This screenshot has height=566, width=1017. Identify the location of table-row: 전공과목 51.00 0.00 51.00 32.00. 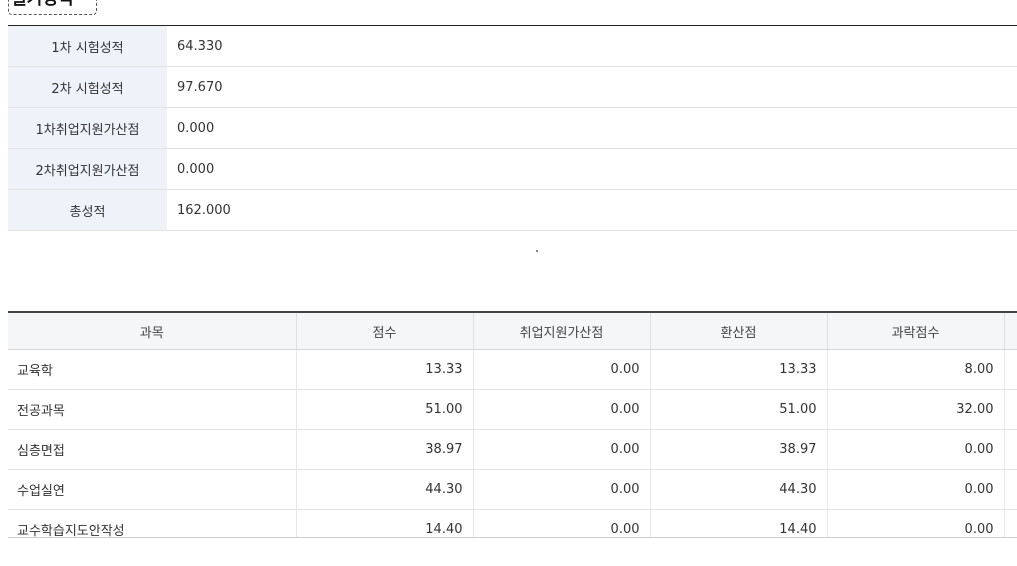
(512, 409).